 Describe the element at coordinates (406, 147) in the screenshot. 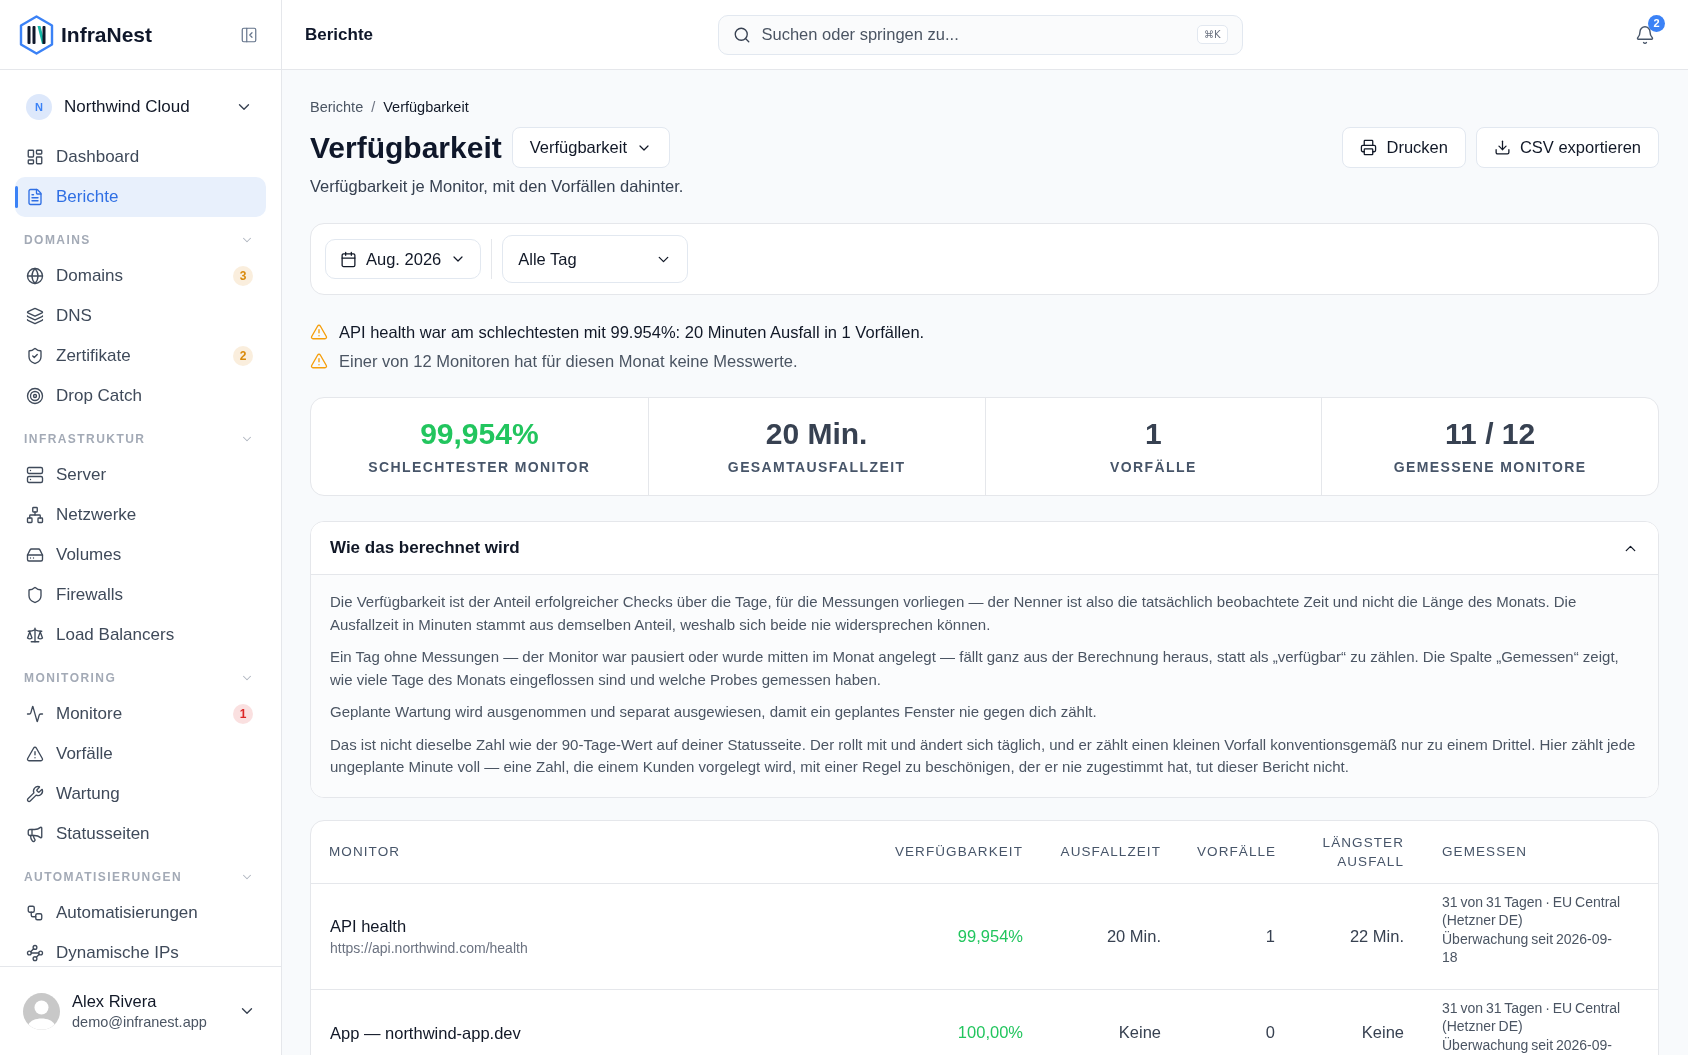

I see `report-title: Verfügbarkeit` at that location.